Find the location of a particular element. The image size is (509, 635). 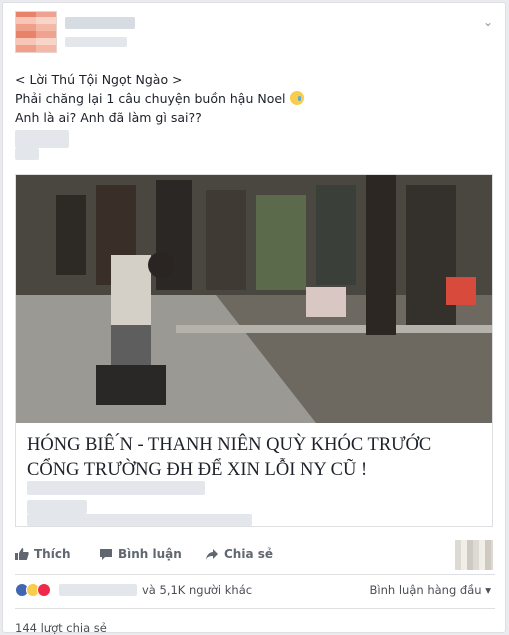

reactor-name-redacted is located at coordinates (98, 590).